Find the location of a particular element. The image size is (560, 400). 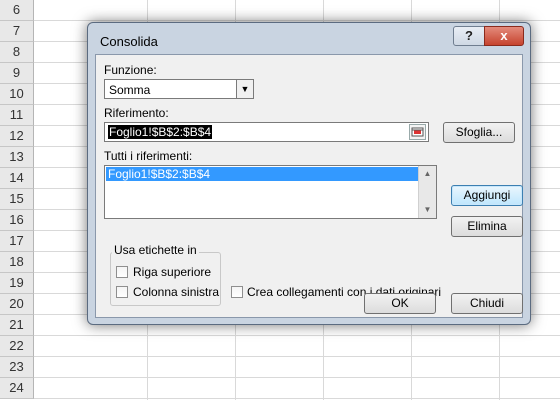

delete-button: Elimina is located at coordinates (487, 226).